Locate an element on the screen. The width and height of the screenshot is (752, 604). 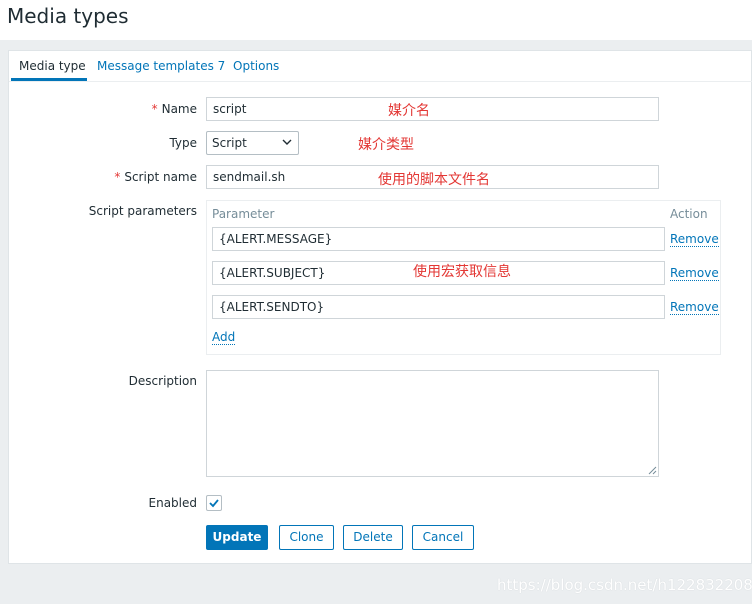
remove-parameter-3-link: Remove is located at coordinates (694, 307).